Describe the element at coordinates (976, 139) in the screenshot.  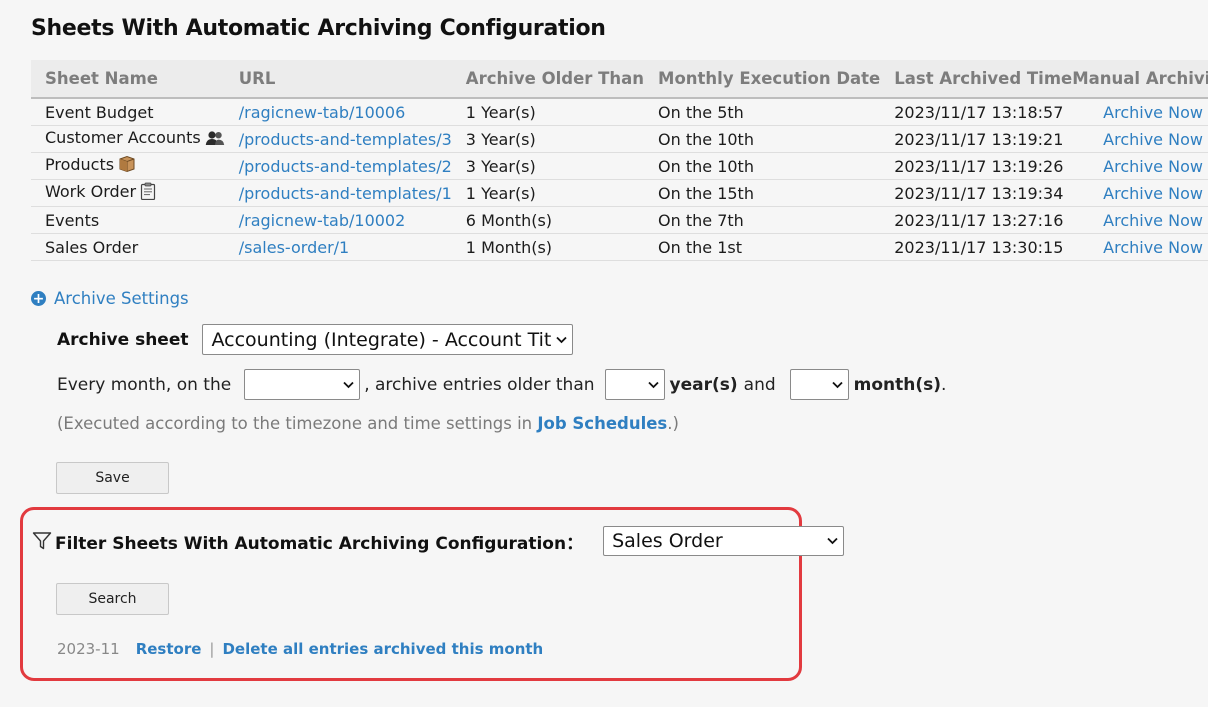
I see `last-archived-cell: 2023/11/17 13:19:21` at that location.